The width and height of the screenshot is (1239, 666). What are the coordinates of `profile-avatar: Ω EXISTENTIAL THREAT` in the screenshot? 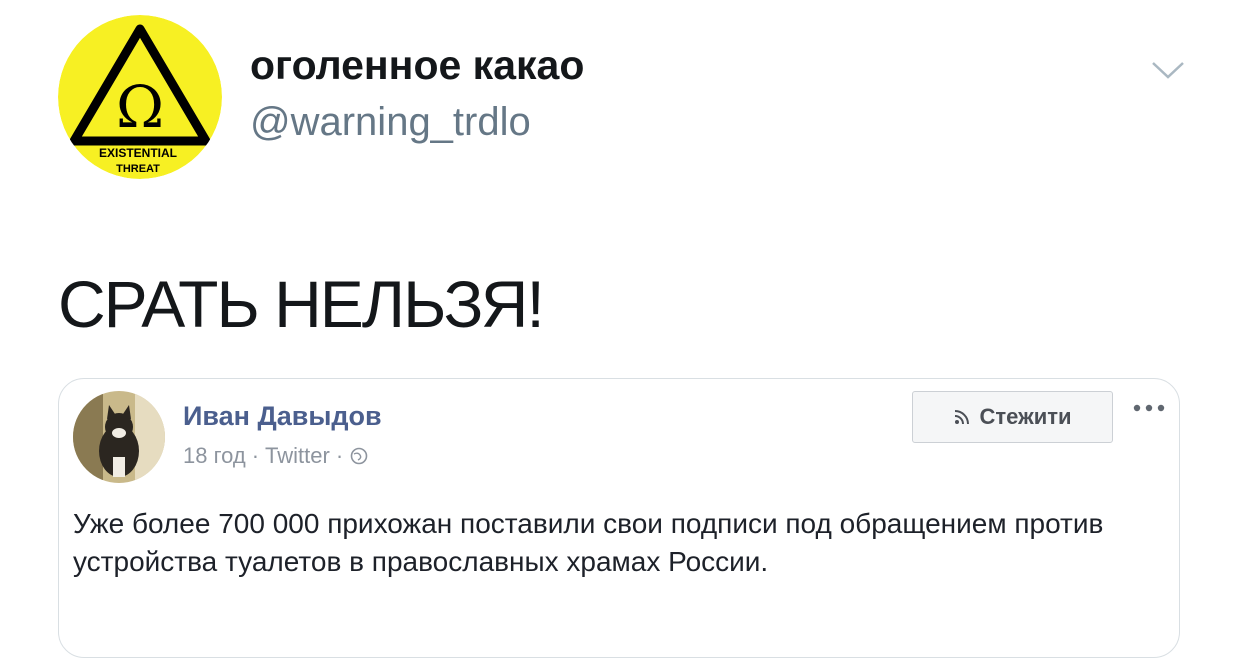 It's located at (140, 97).